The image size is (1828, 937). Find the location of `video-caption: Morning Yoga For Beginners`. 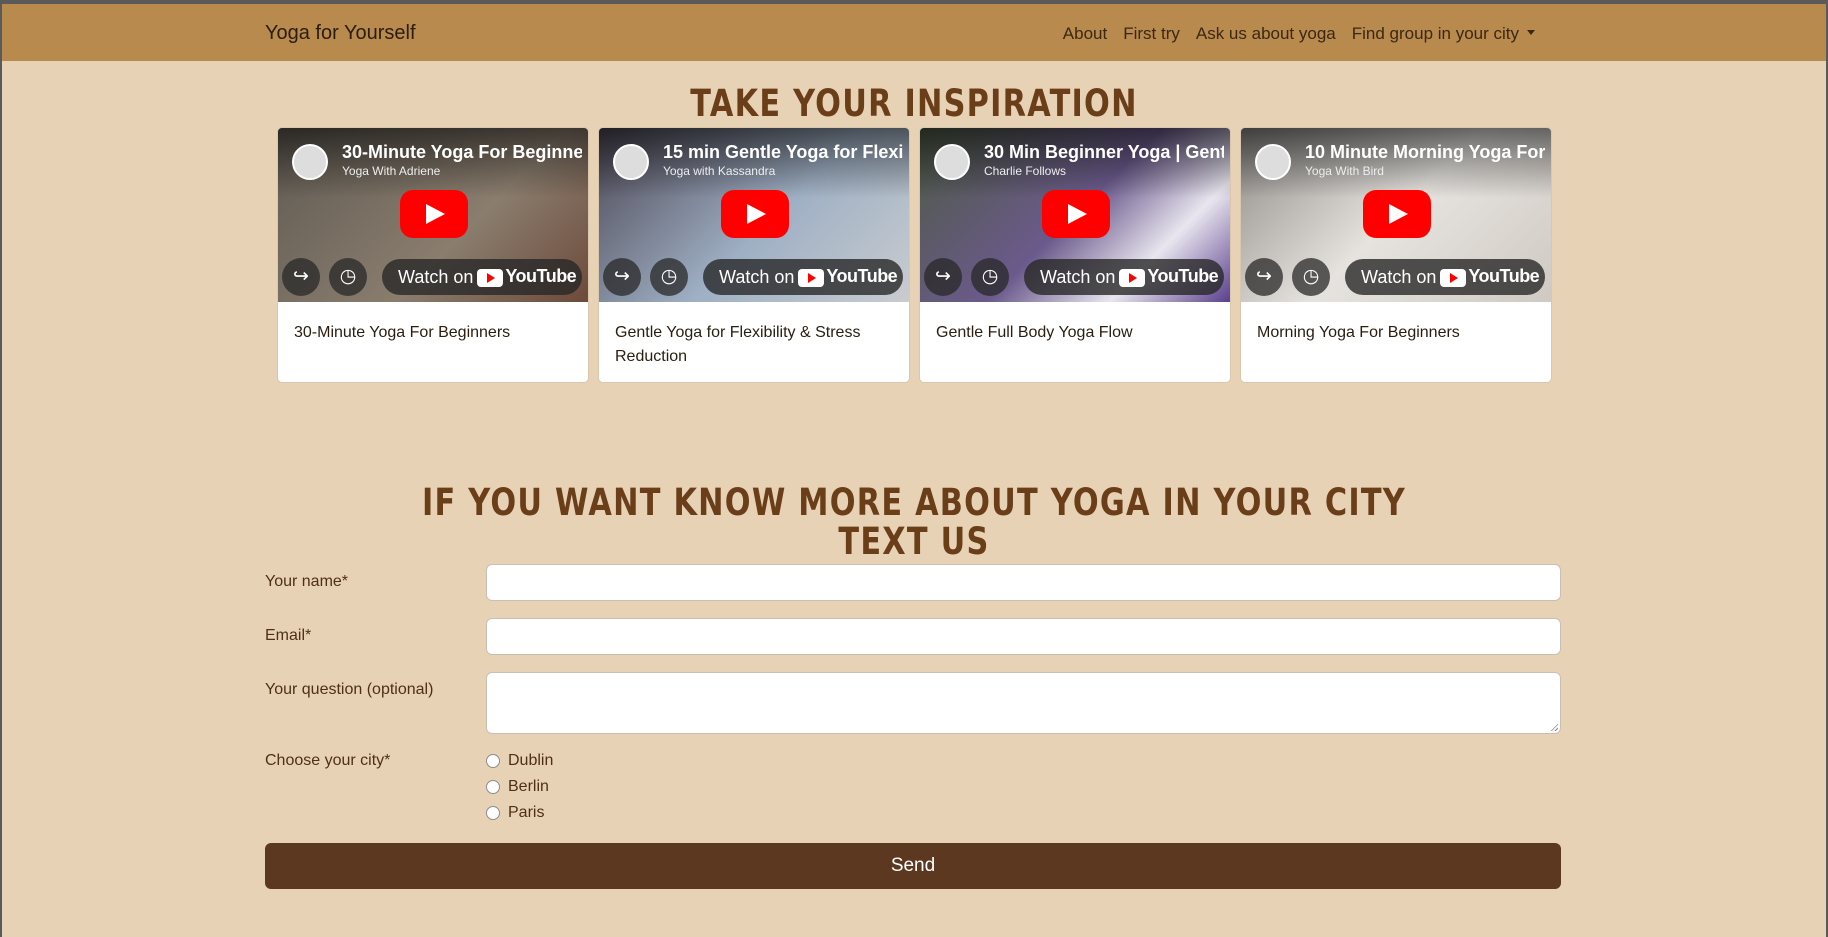

video-caption: Morning Yoga For Beginners is located at coordinates (1358, 332).